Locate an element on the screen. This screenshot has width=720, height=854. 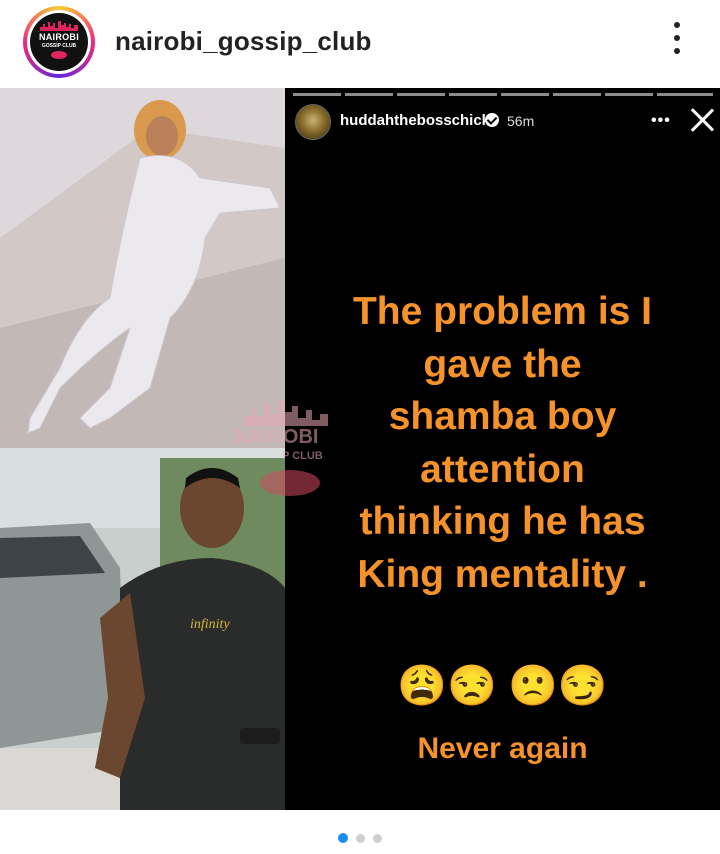
story-avatar is located at coordinates (313, 122).